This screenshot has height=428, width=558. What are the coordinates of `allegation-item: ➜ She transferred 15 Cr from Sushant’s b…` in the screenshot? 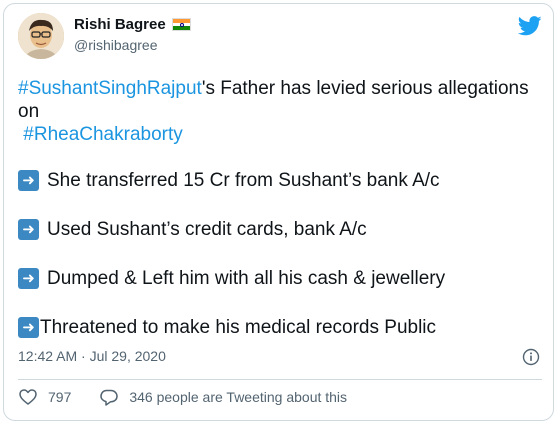 It's located at (275, 180).